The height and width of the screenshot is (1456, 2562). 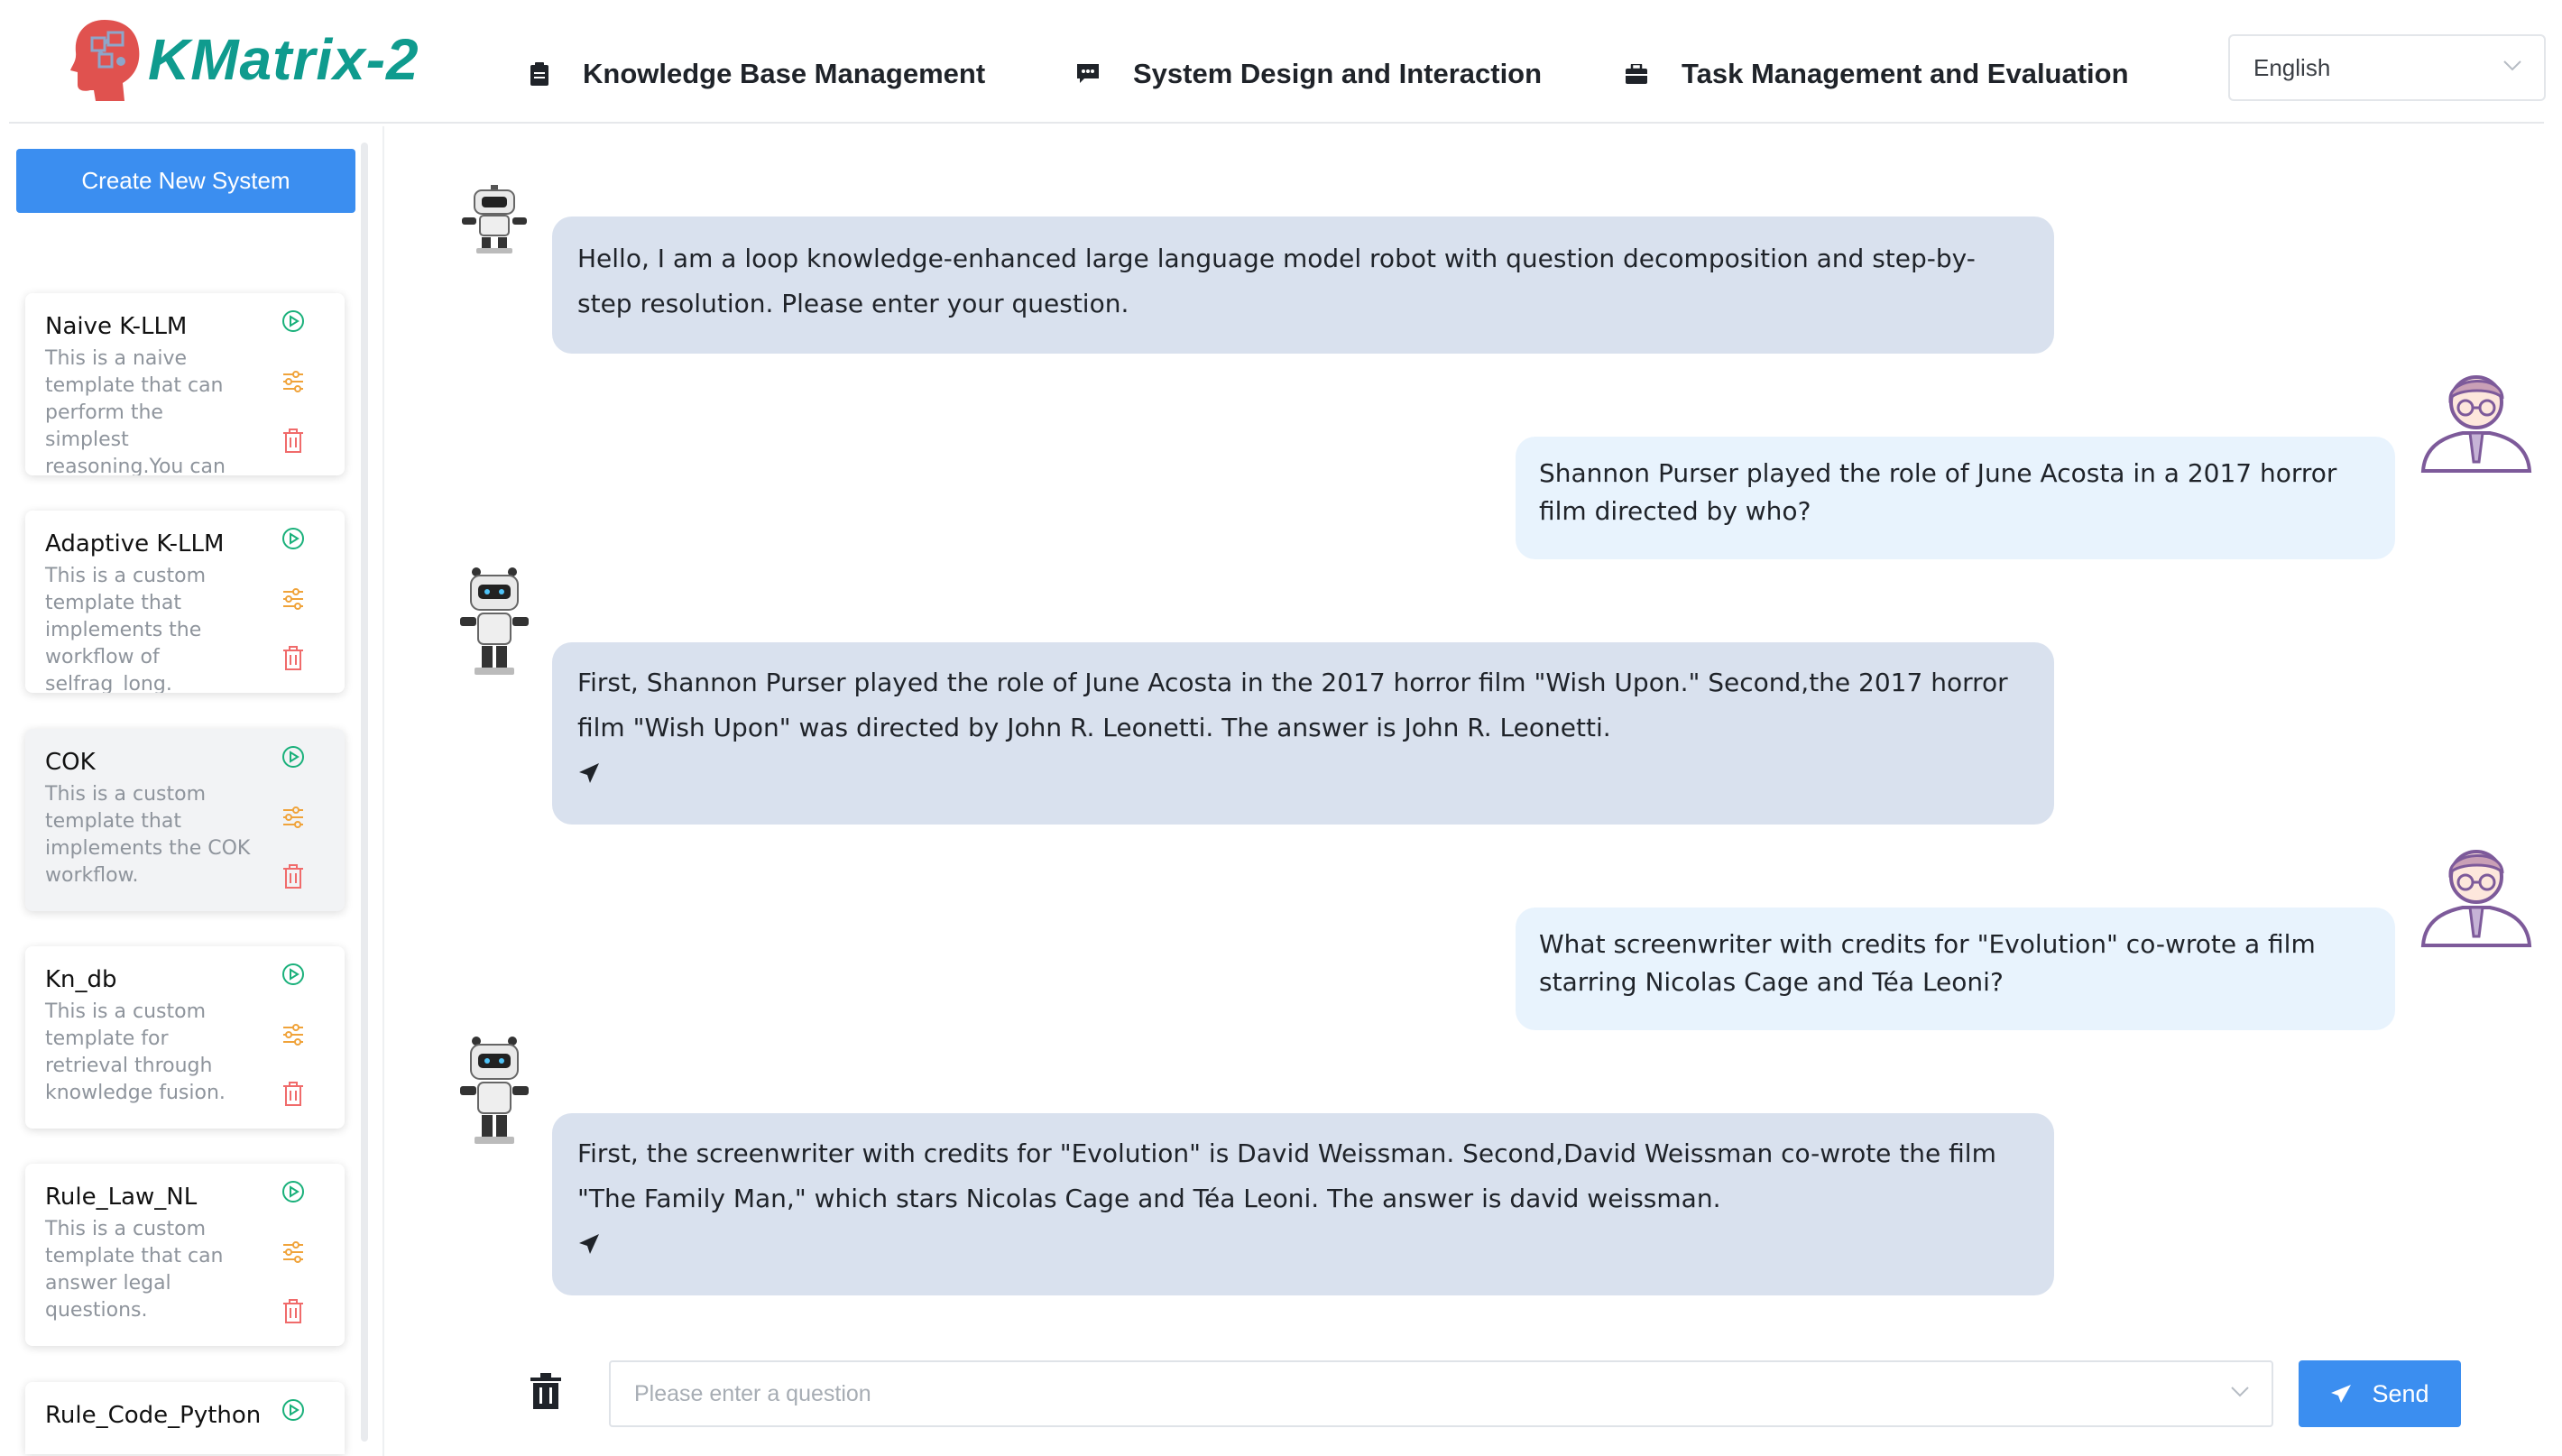 What do you see at coordinates (121, 1197) in the screenshot?
I see `system-card-title: Rule_Law_NL` at bounding box center [121, 1197].